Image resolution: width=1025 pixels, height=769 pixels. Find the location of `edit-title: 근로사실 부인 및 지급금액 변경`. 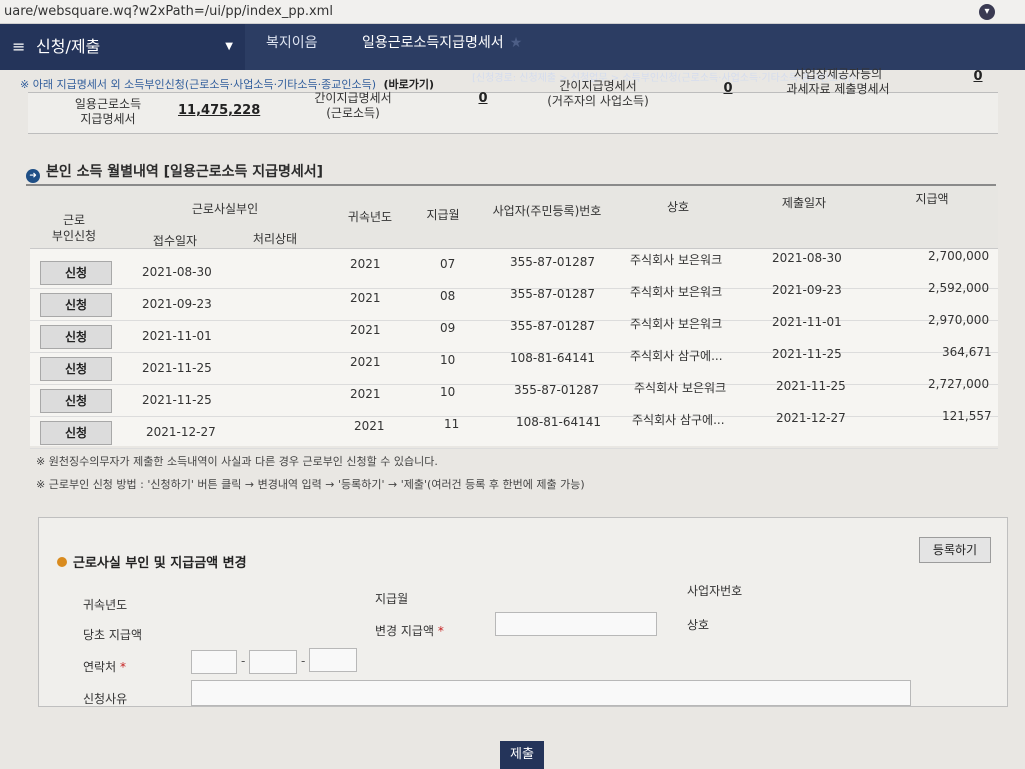

edit-title: 근로사실 부인 및 지급금액 변경 is located at coordinates (152, 561).